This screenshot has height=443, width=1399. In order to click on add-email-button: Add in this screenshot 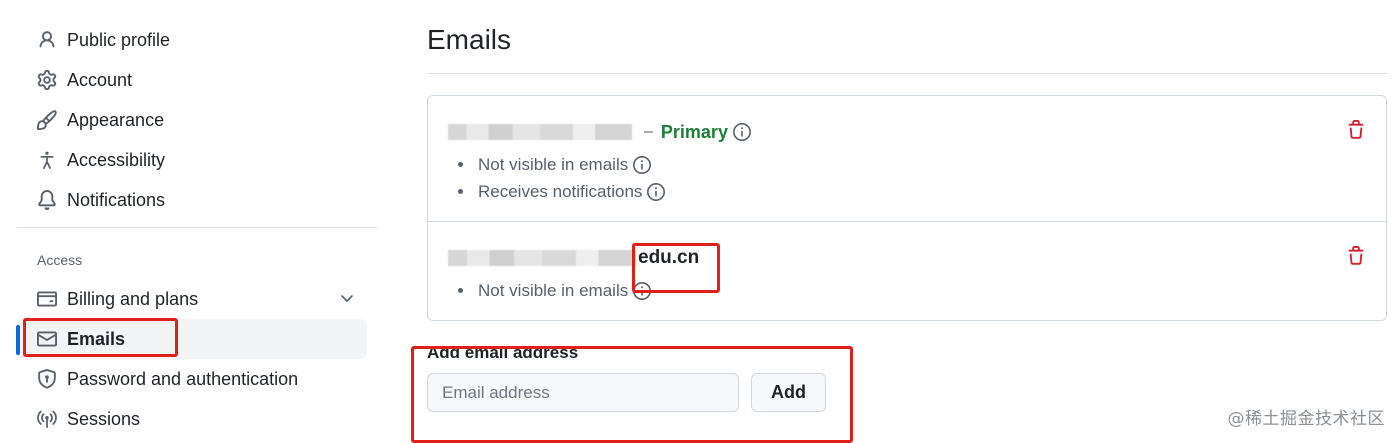, I will do `click(788, 392)`.